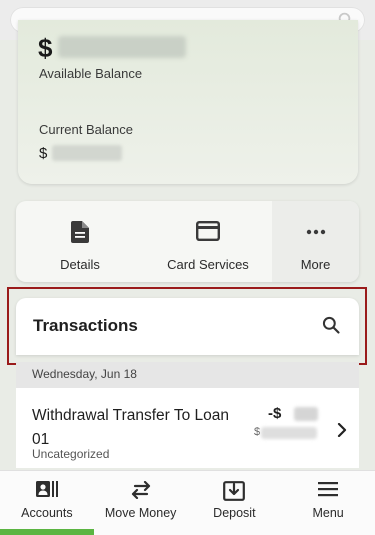 The image size is (375, 535). I want to click on nav-deposit-label: Deposit, so click(234, 513).